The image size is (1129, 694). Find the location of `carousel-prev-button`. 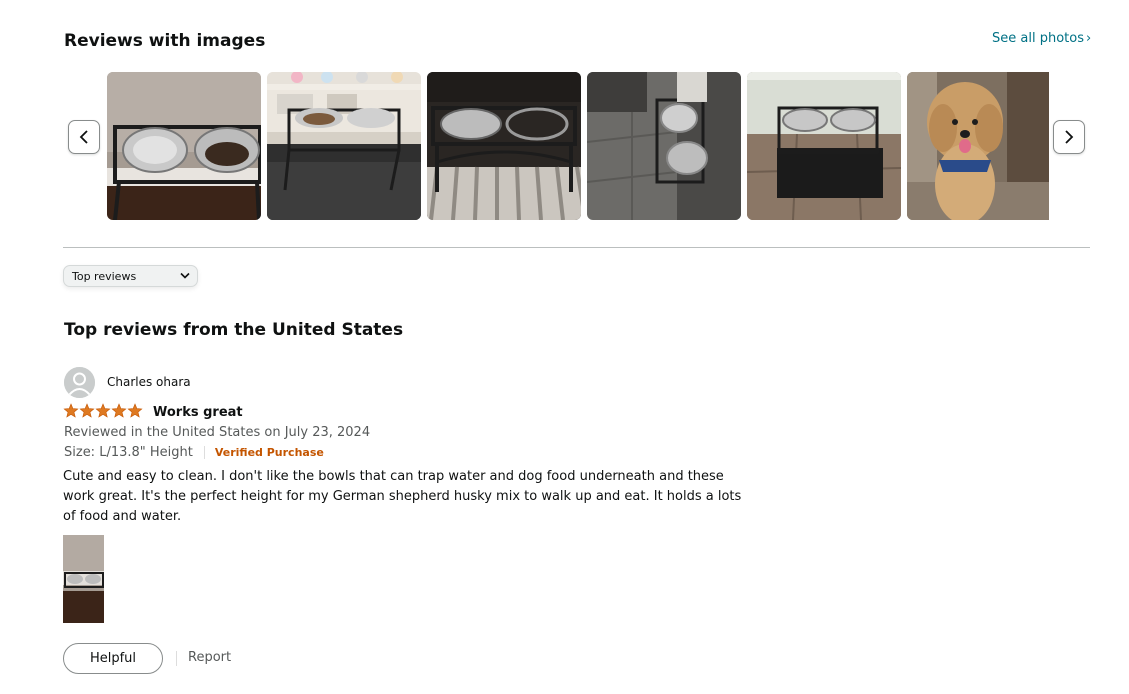

carousel-prev-button is located at coordinates (84, 137).